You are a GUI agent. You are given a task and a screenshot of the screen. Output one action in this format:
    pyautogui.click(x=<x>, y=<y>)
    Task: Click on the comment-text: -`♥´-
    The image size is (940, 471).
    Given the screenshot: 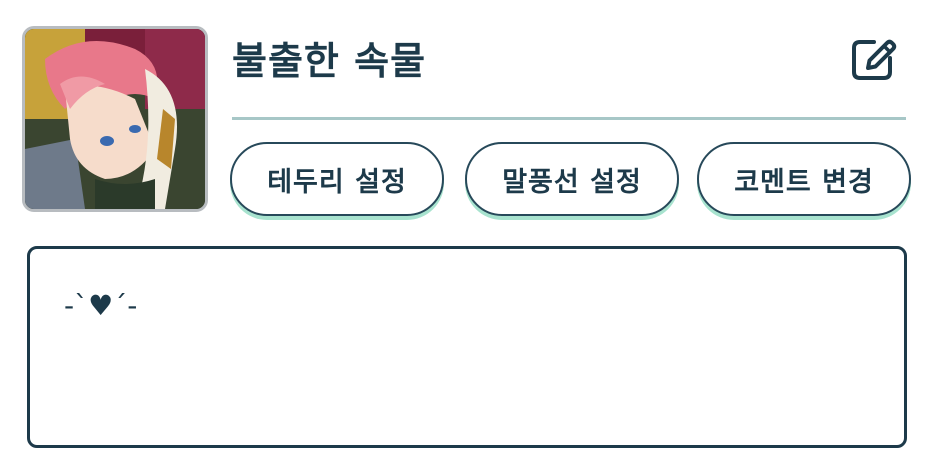 What is the action you would take?
    pyautogui.click(x=101, y=305)
    